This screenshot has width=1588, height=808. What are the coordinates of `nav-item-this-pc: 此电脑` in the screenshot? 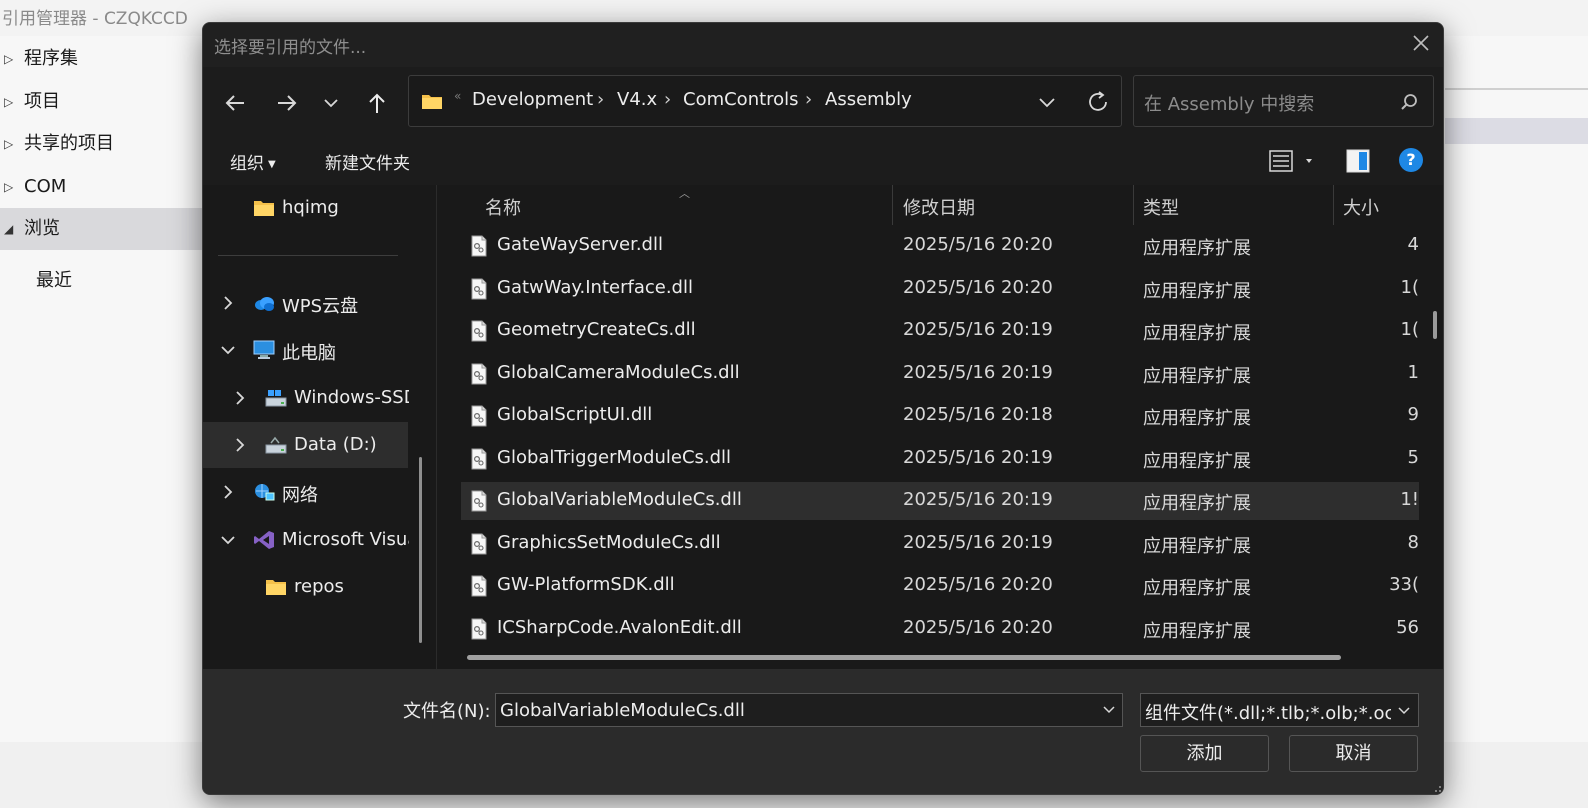 It's located at (305, 350).